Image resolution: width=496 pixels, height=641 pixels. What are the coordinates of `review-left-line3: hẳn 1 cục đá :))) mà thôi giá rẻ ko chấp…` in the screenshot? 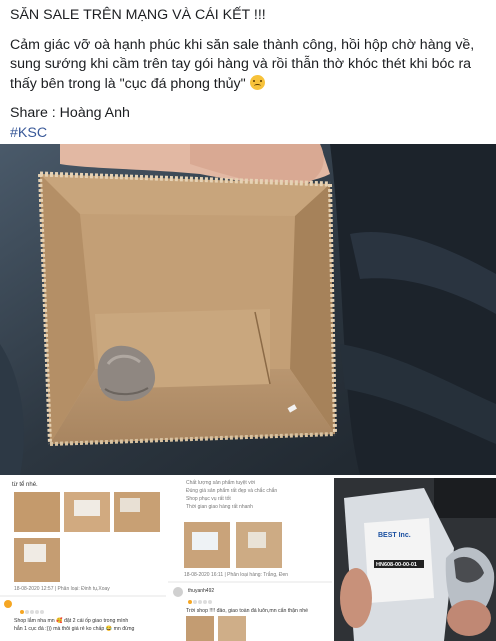 It's located at (74, 629).